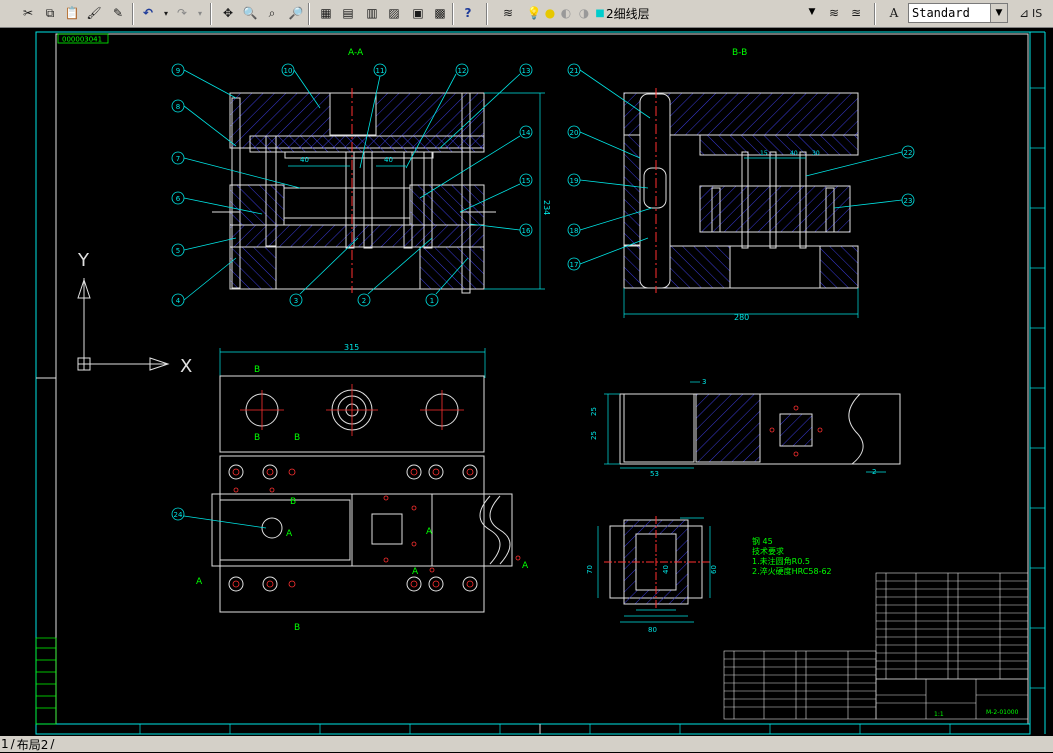 The height and width of the screenshot is (753, 1053). Describe the element at coordinates (33, 744) in the screenshot. I see `layout-tab-2: 布局2` at that location.